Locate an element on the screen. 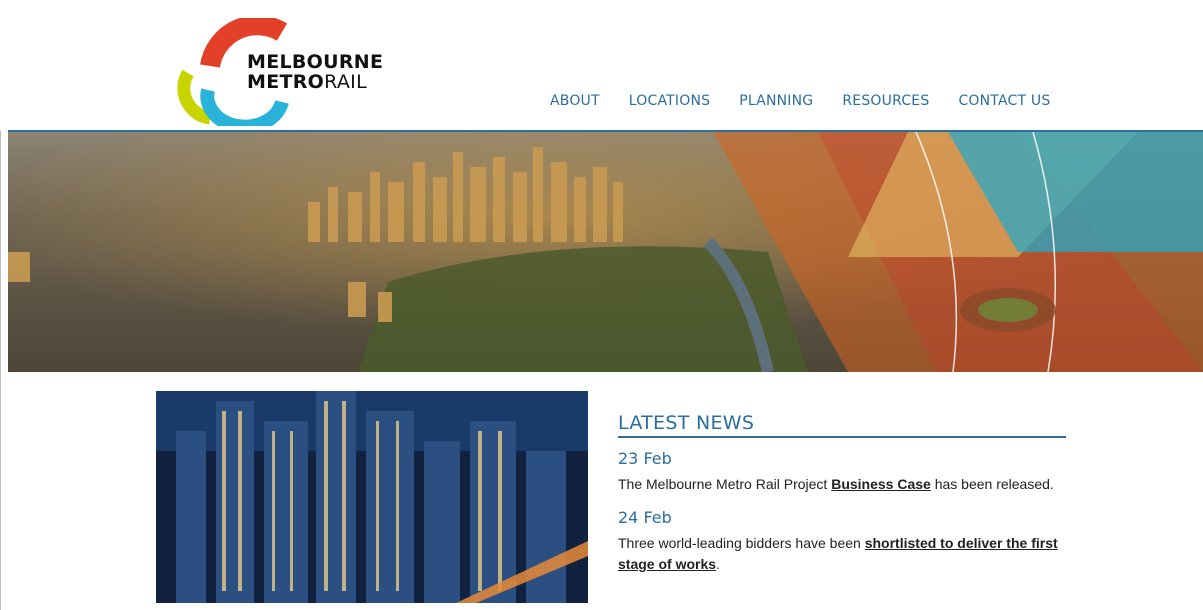  melbourne-metro-rail-logo: MELBOURNE METRORAIL is located at coordinates (277, 72).